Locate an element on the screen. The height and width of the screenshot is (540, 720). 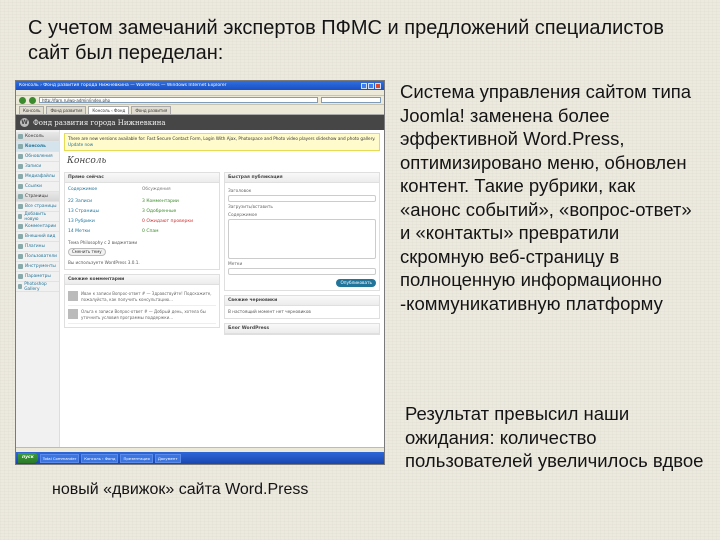
content-count: 13 Рубрики is located at coordinates (105, 221).